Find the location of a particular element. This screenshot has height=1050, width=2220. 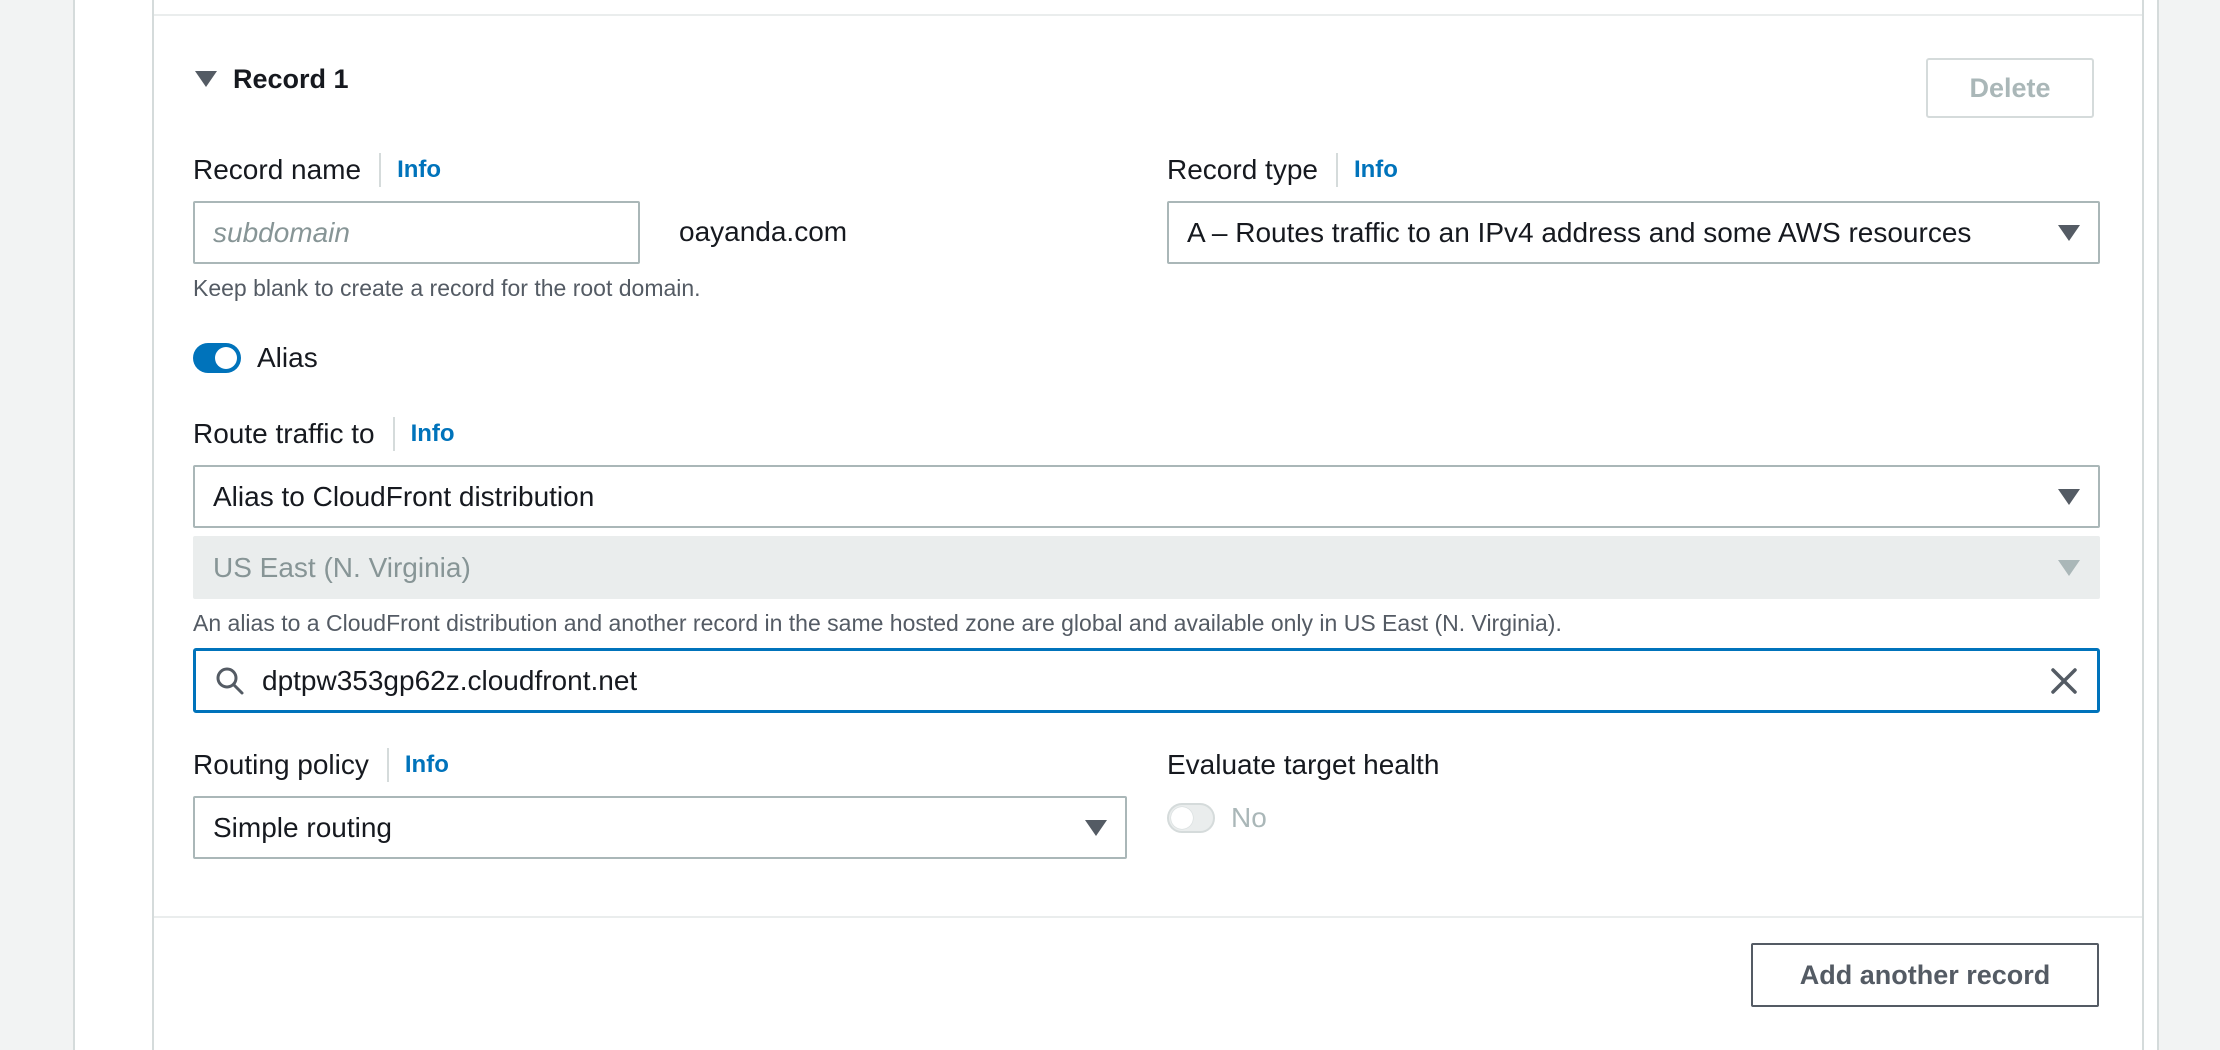

caret-down-icon is located at coordinates (206, 79).